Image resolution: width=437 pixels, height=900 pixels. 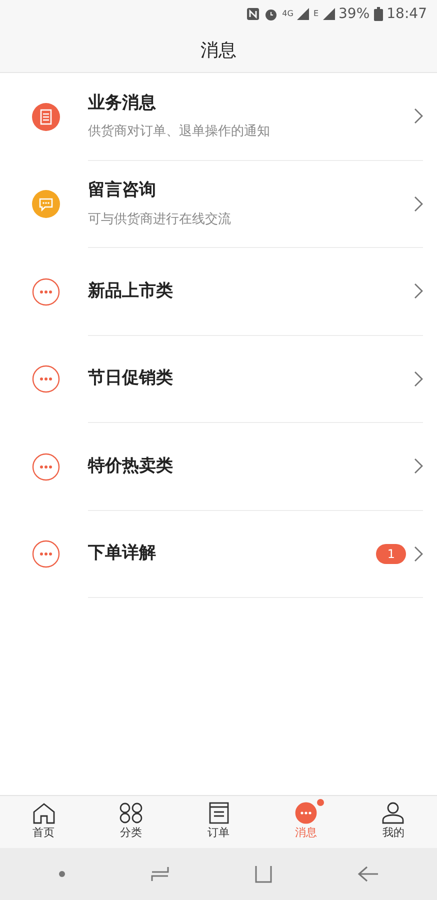 I want to click on message-title: 留言咨询, so click(x=122, y=190).